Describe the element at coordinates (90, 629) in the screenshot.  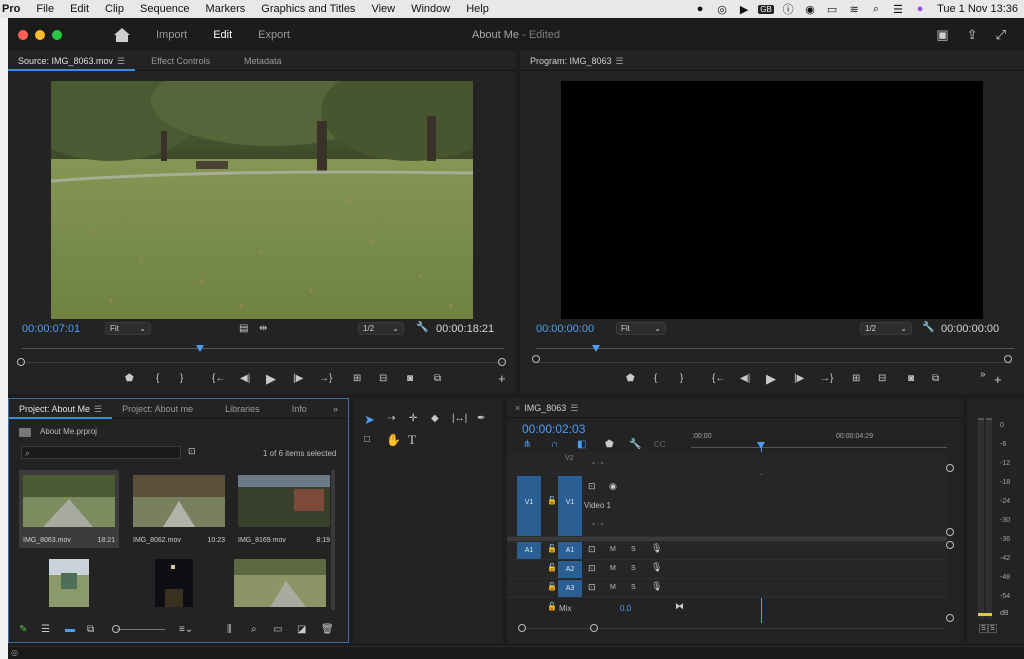
I see `freeform-view-icon: ⧉` at that location.